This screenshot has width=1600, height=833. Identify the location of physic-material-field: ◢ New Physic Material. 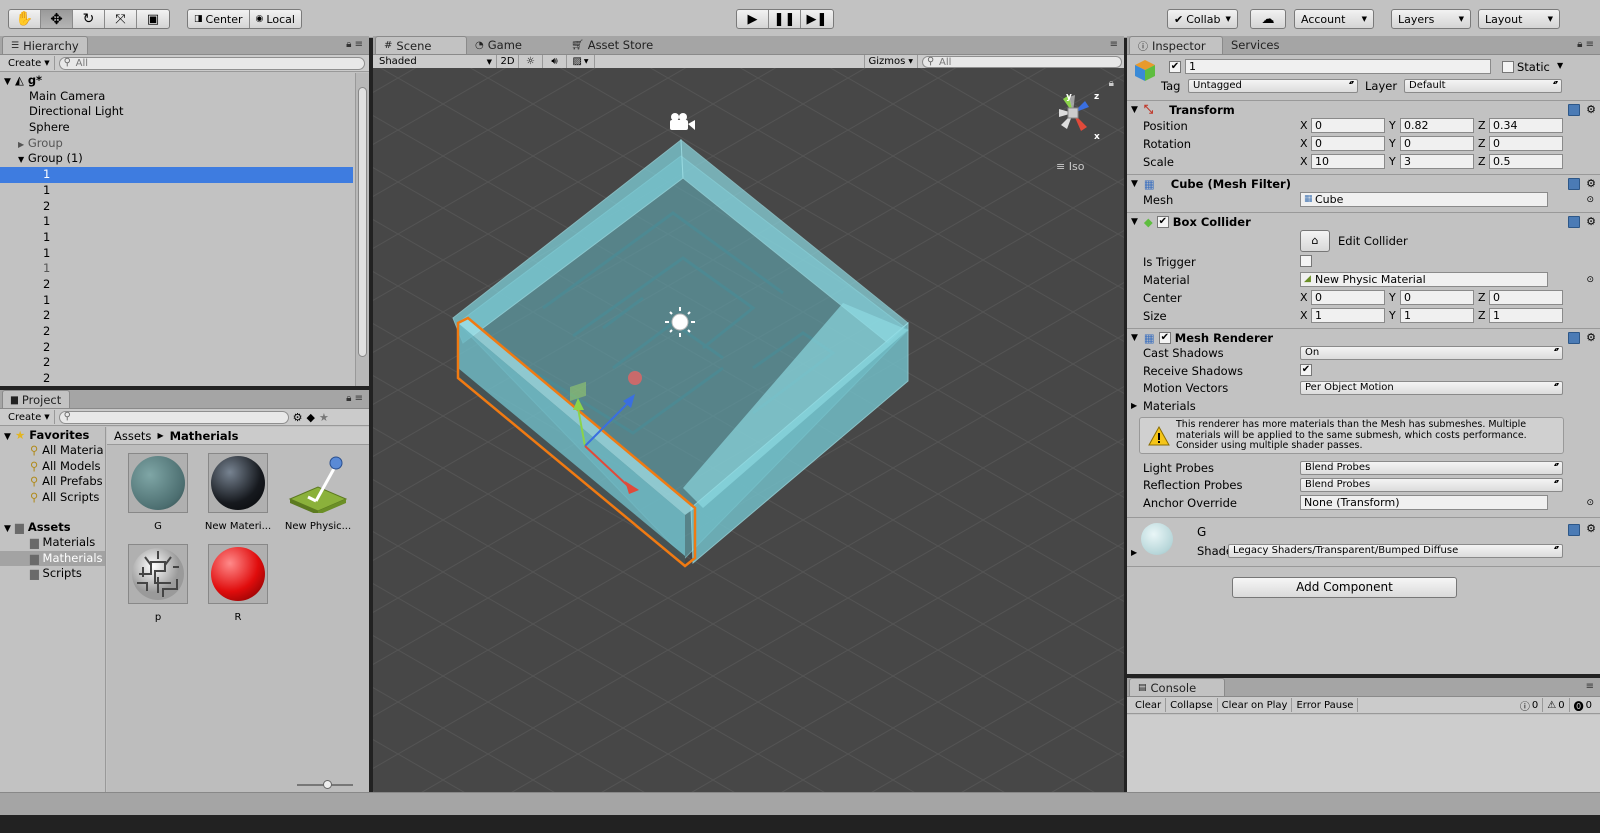
(1424, 279).